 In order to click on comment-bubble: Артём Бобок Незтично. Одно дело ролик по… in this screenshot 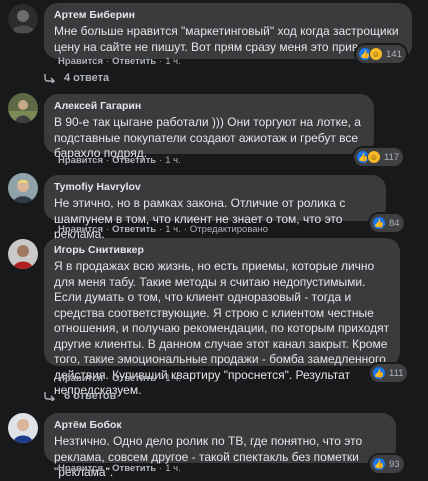, I will do `click(220, 446)`.